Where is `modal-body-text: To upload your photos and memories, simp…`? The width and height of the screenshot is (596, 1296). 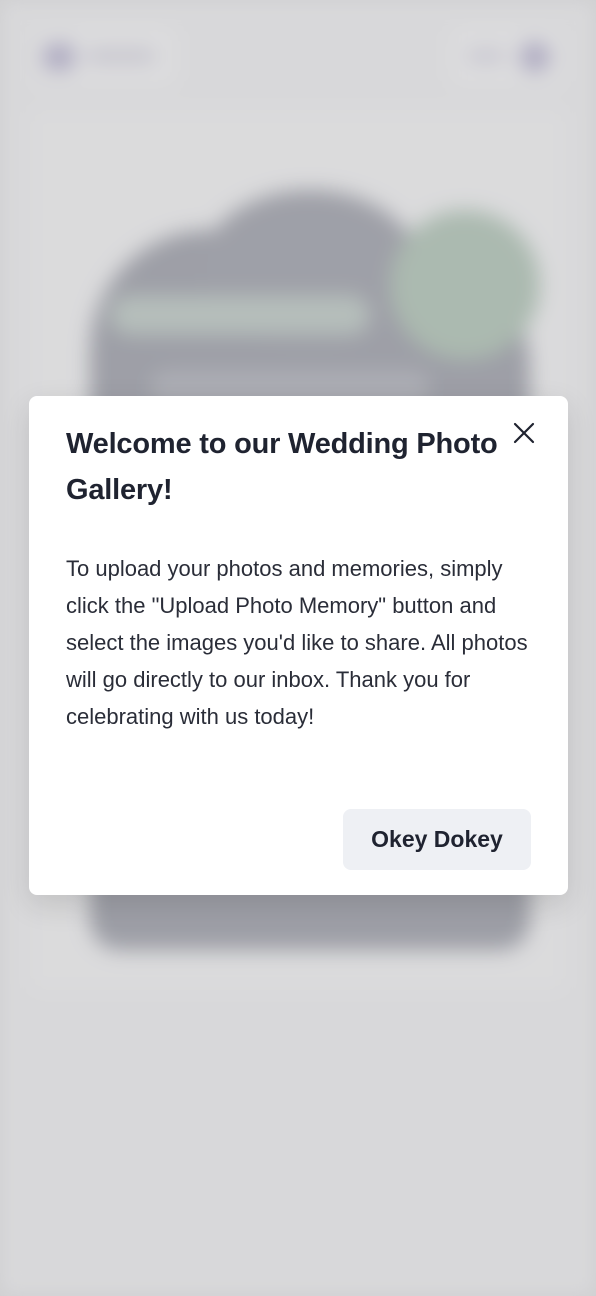 modal-body-text: To upload your photos and memories, simp… is located at coordinates (297, 642).